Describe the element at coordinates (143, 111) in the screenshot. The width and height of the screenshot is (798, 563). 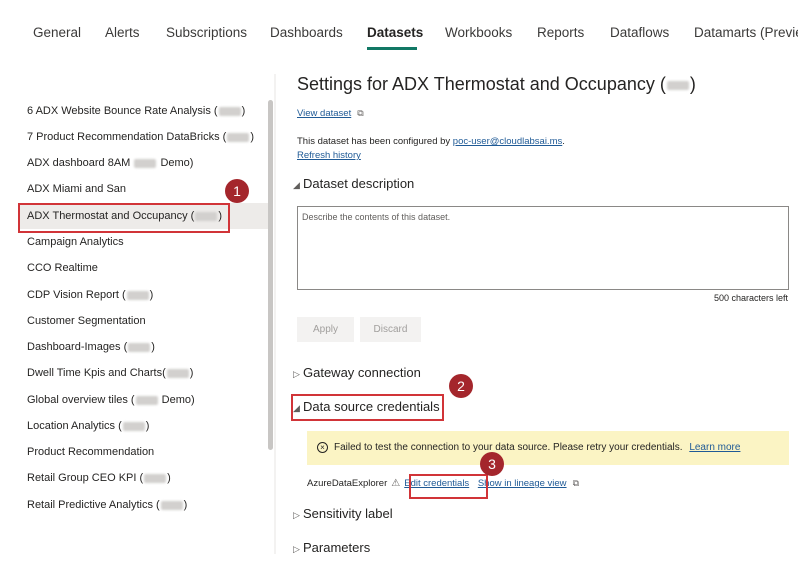
I see `dataset-item: 6 ADX Website Bounce Rate Analysis ()` at that location.